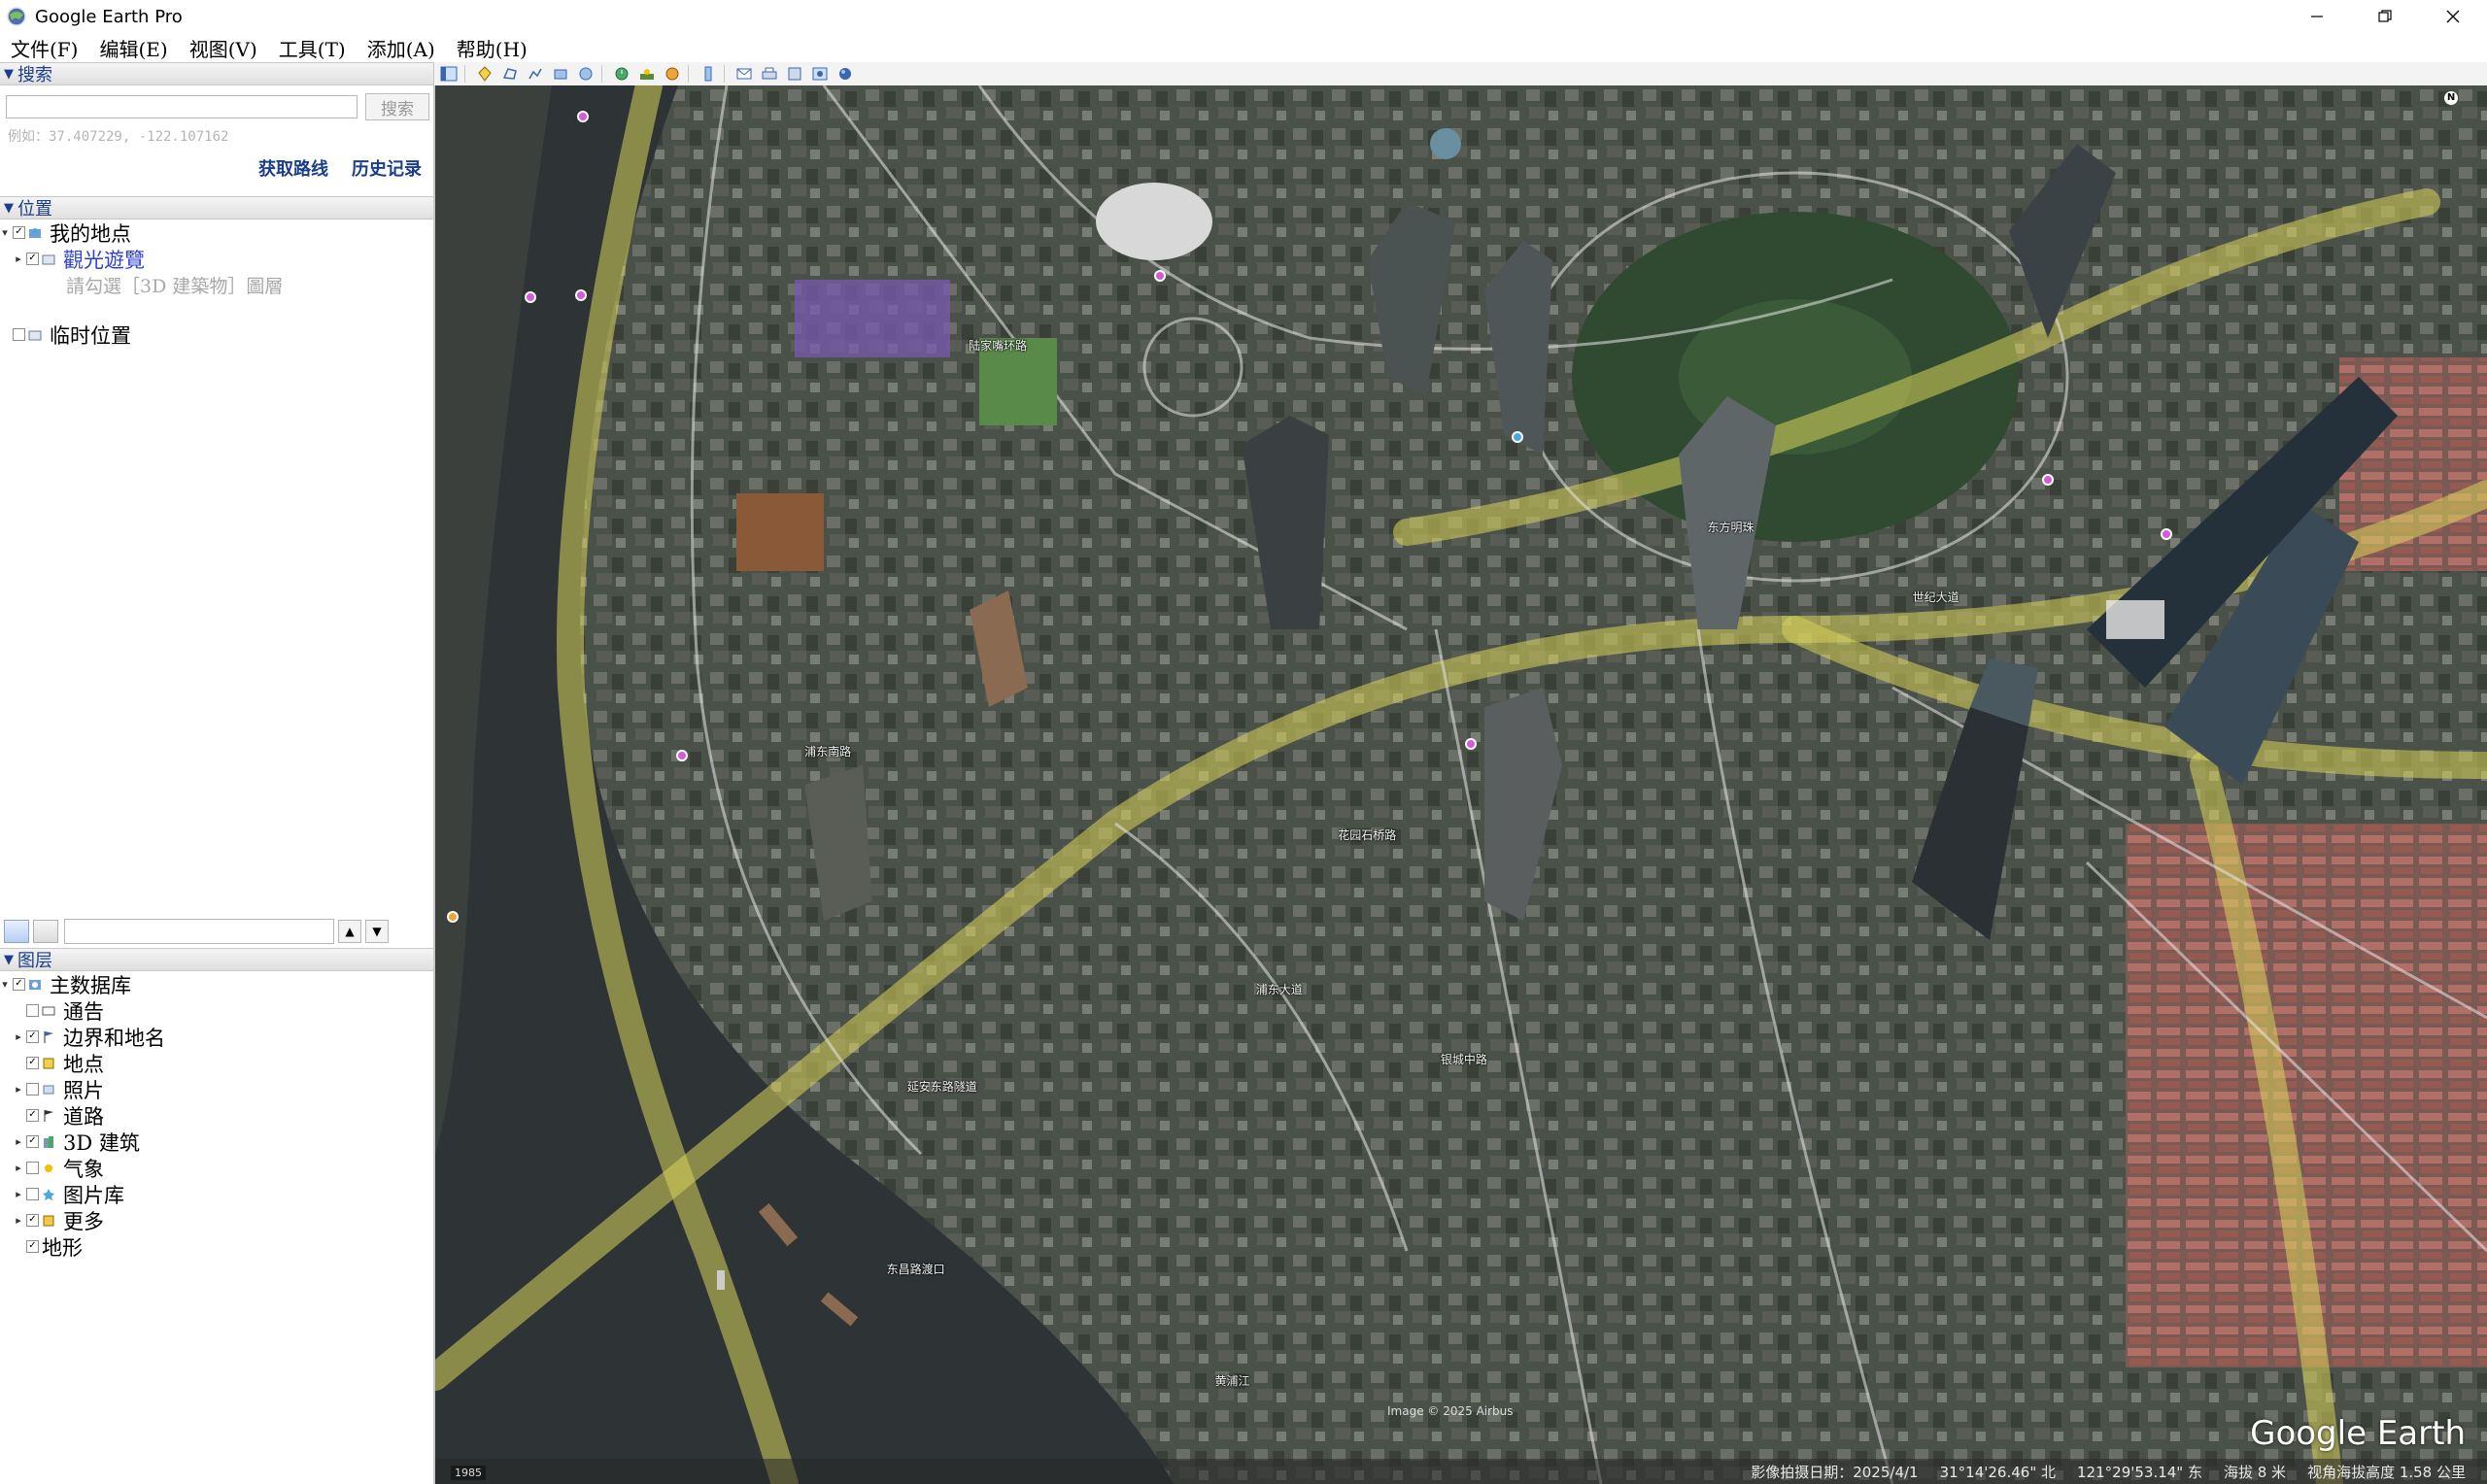  What do you see at coordinates (133, 48) in the screenshot?
I see `menu-edit: 编辑(E)` at bounding box center [133, 48].